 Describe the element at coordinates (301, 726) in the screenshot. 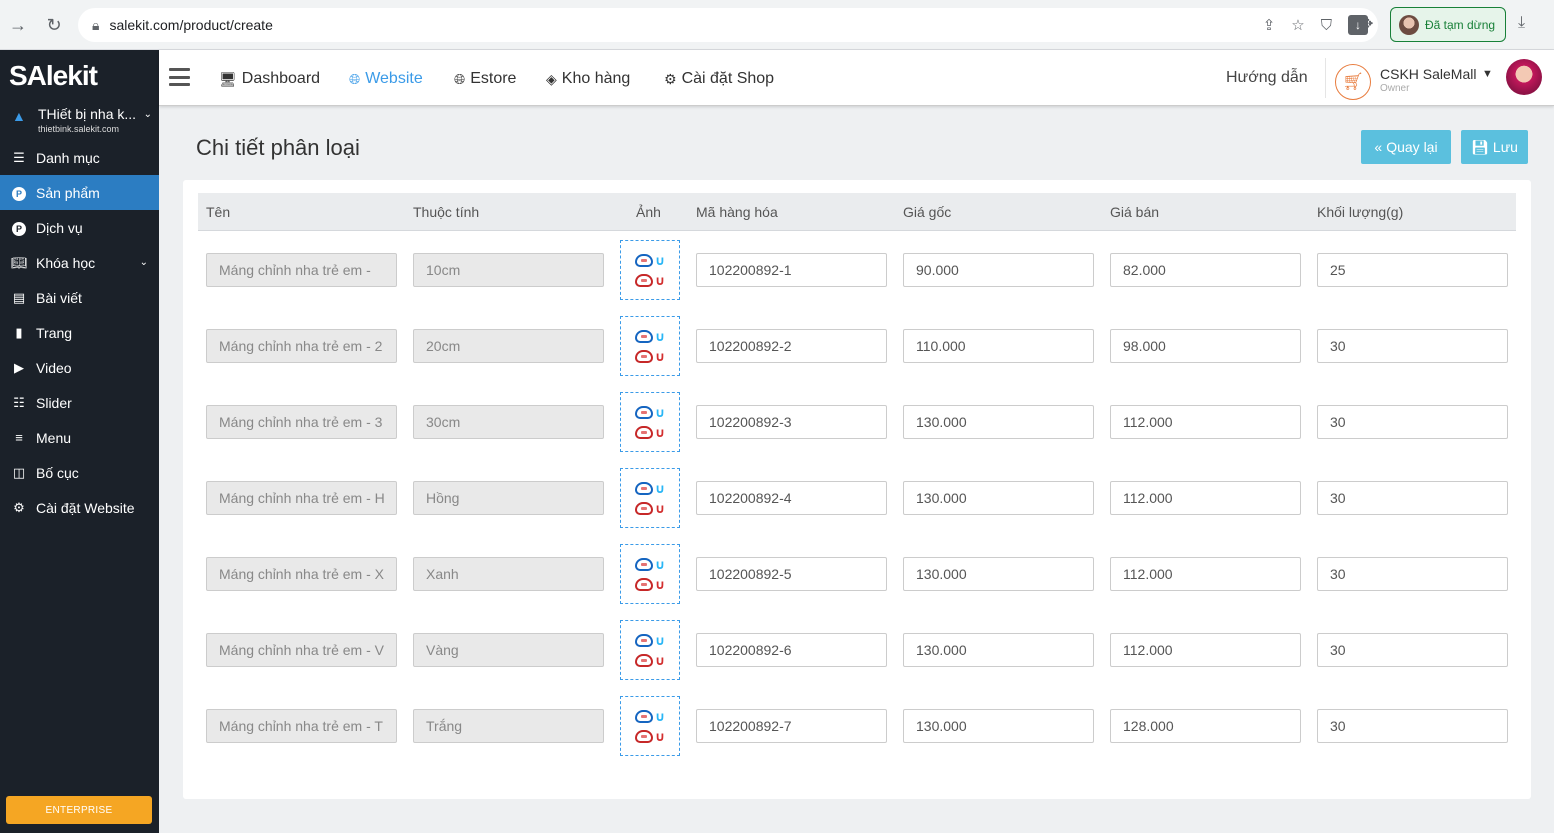

I see `variant-name-field: Máng chỉnh nha trẻ em - T` at that location.